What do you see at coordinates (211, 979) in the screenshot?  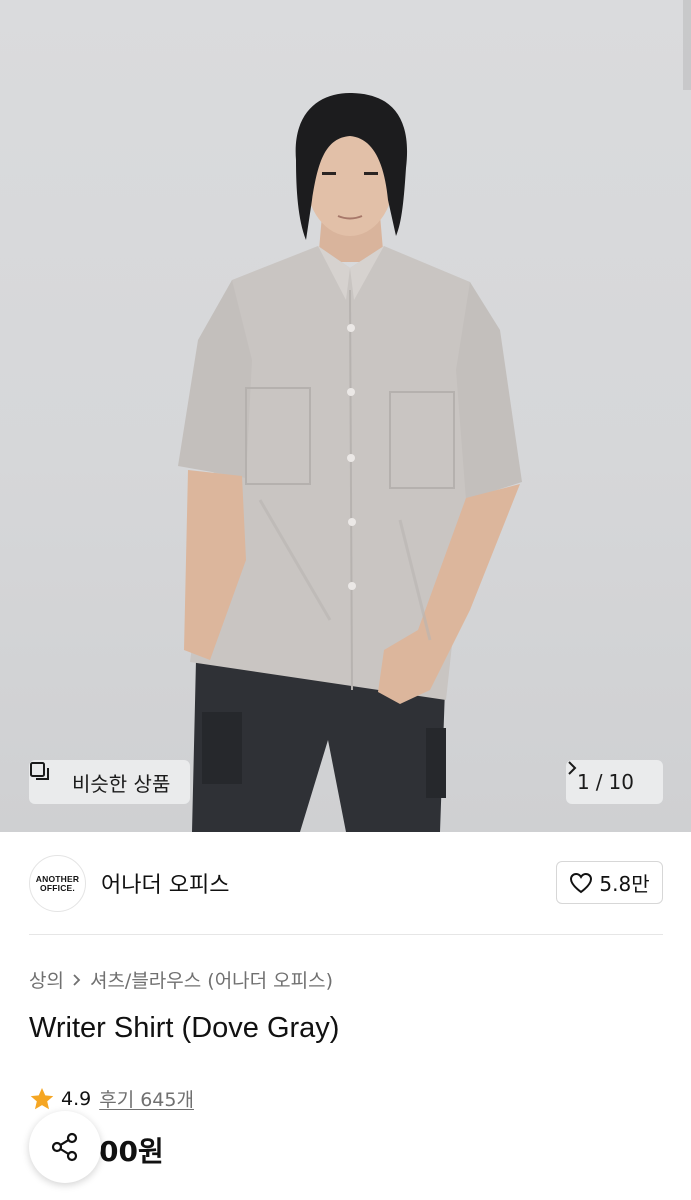 I see `breadcrumb-item-category: 셔츠/블라우스 (어나더 오피스)` at bounding box center [211, 979].